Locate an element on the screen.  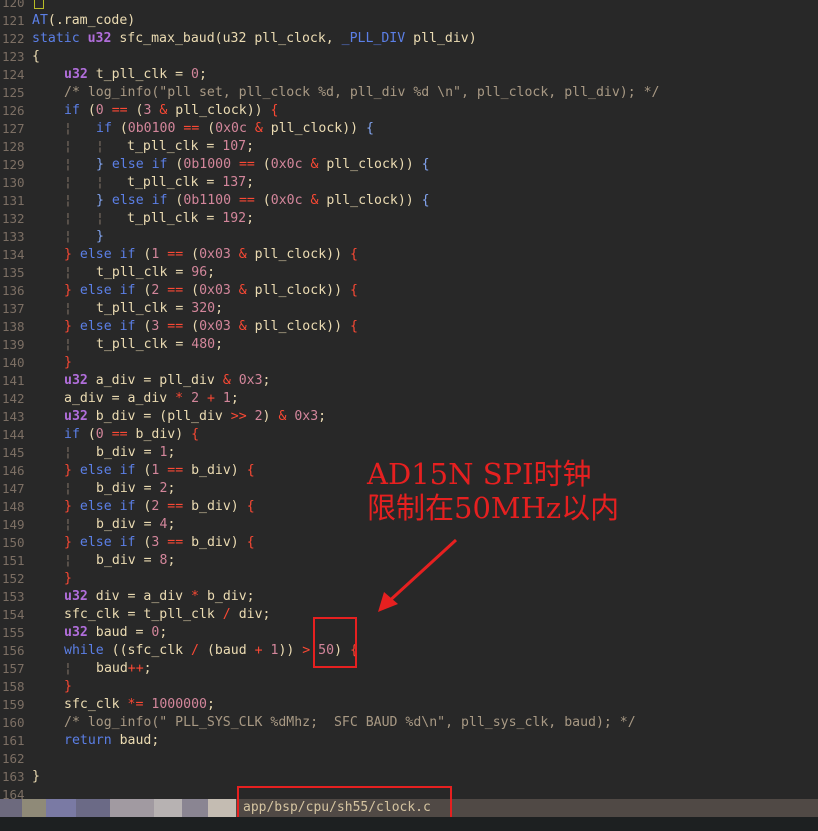
annotation-text: AD15N SPI时钟 限制在50MHz以内 is located at coordinates (493, 491).